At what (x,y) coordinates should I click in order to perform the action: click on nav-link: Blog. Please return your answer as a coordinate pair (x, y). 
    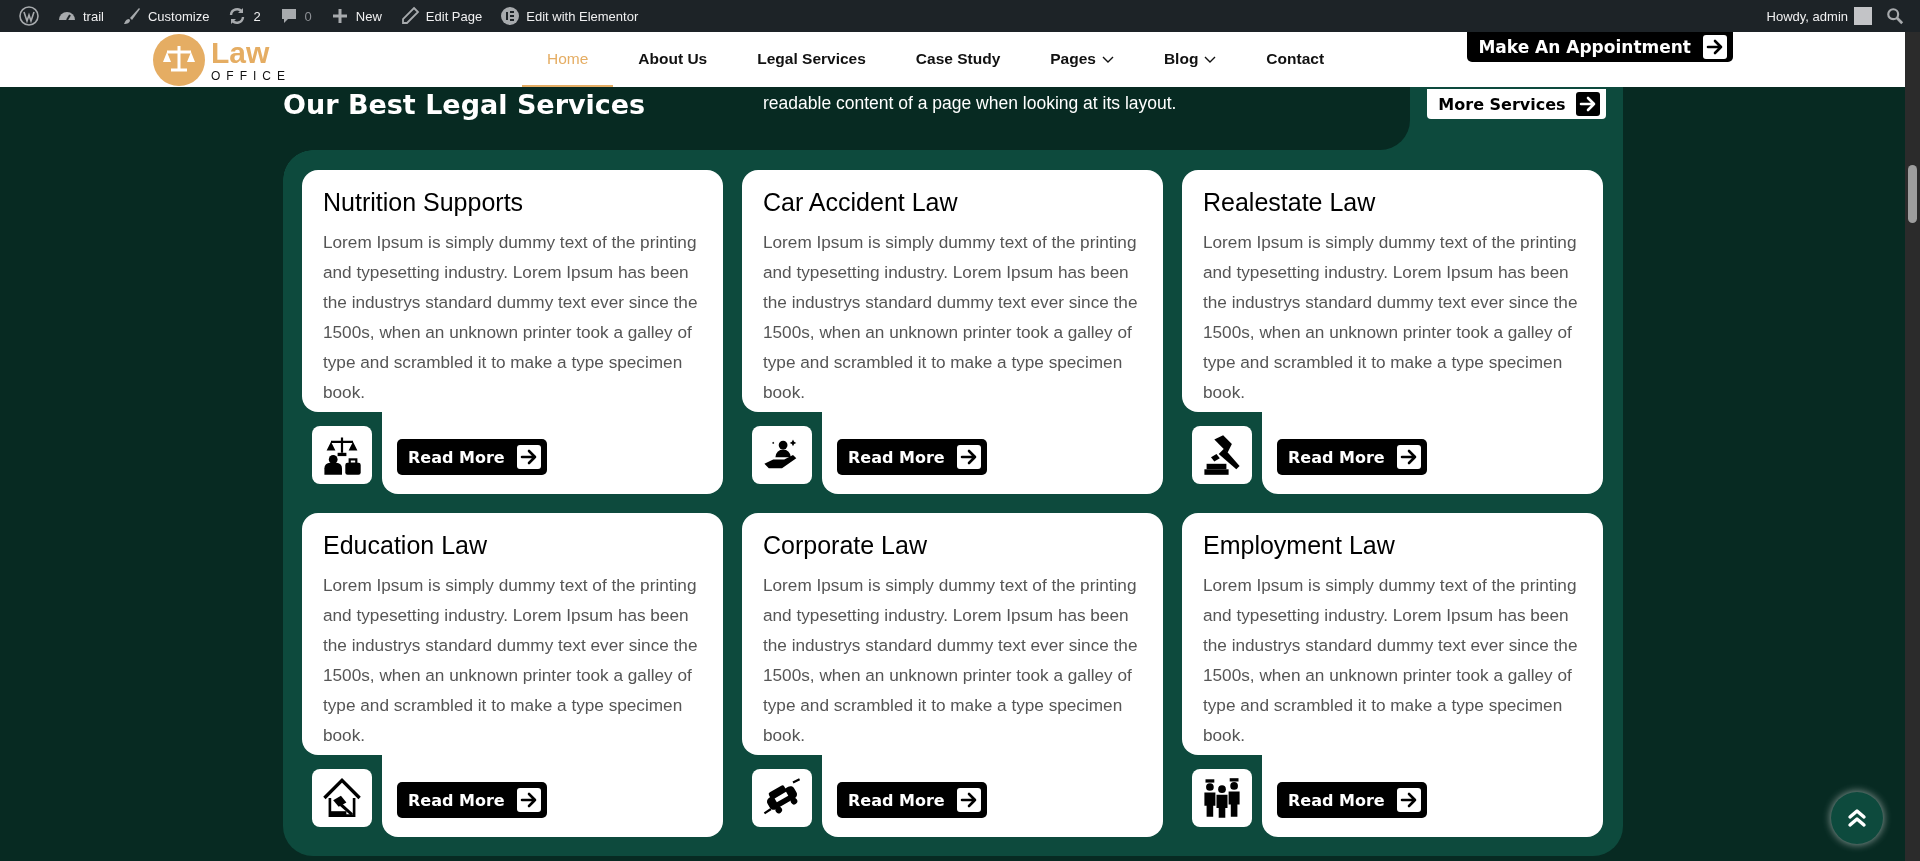
    Looking at the image, I should click on (1190, 59).